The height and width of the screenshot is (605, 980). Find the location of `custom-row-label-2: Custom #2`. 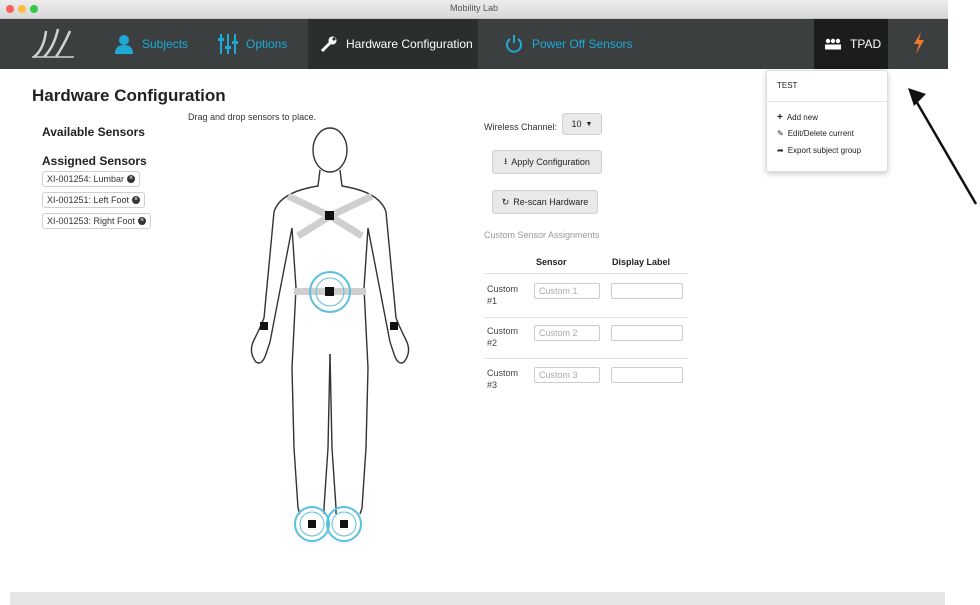

custom-row-label-2: Custom #2 is located at coordinates (503, 337).